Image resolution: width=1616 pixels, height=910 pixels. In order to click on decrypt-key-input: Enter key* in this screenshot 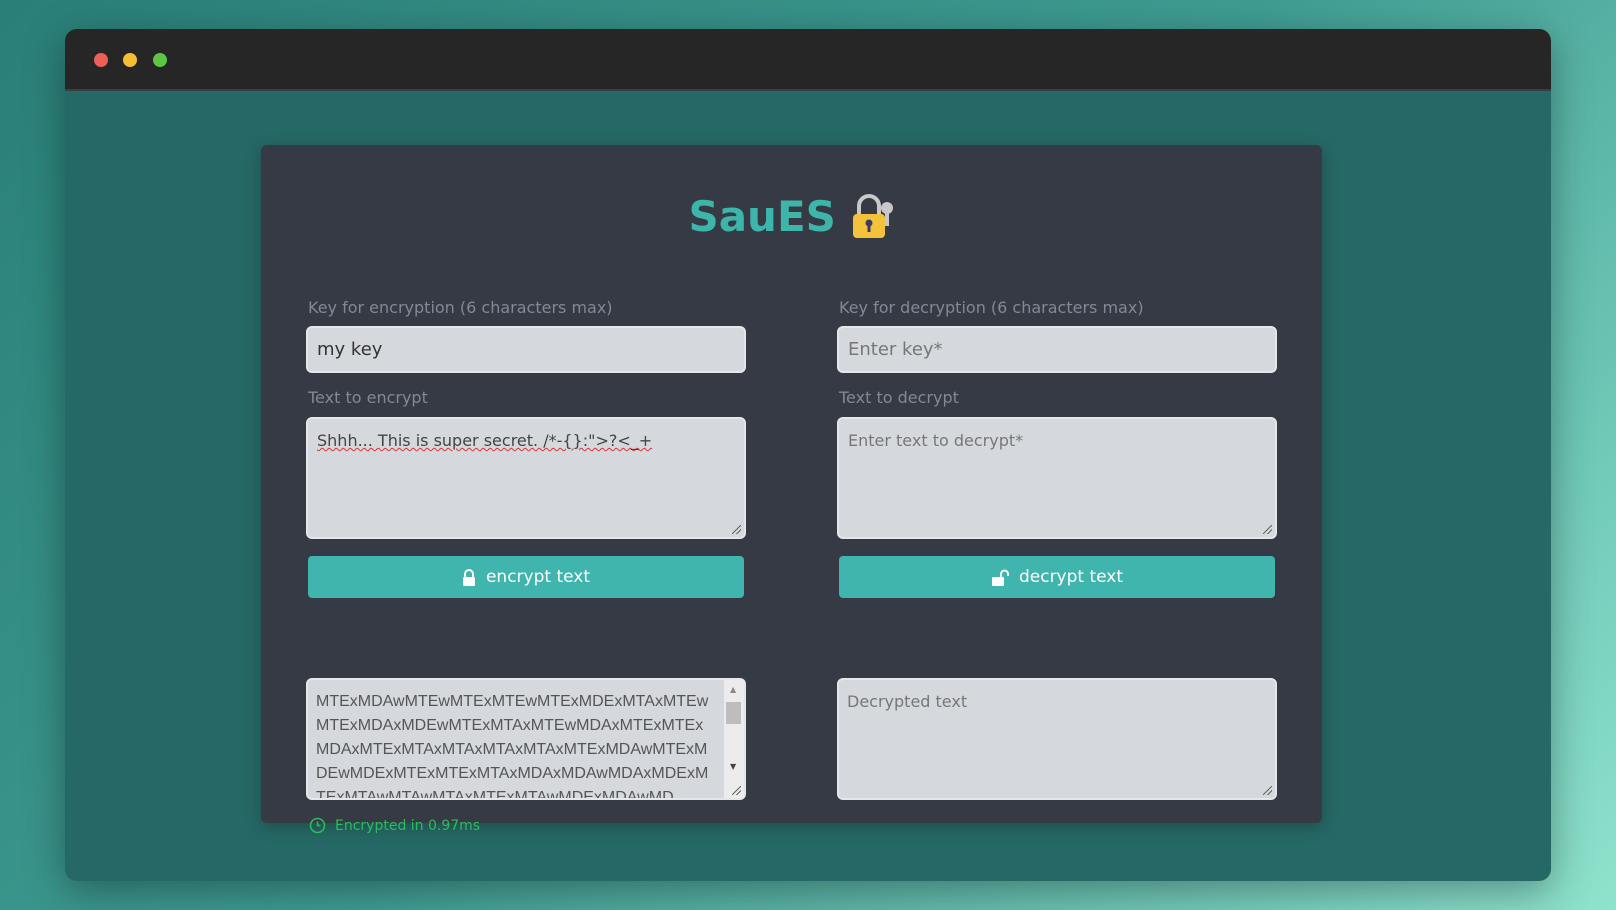, I will do `click(1057, 349)`.